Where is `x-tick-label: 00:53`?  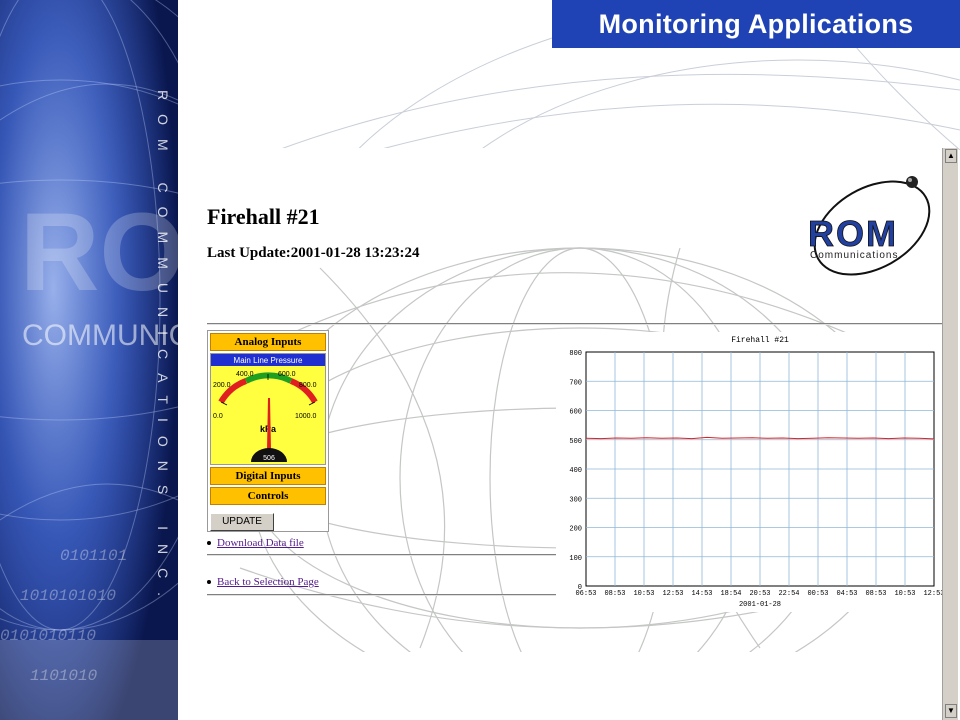
x-tick-label: 00:53 is located at coordinates (817, 594).